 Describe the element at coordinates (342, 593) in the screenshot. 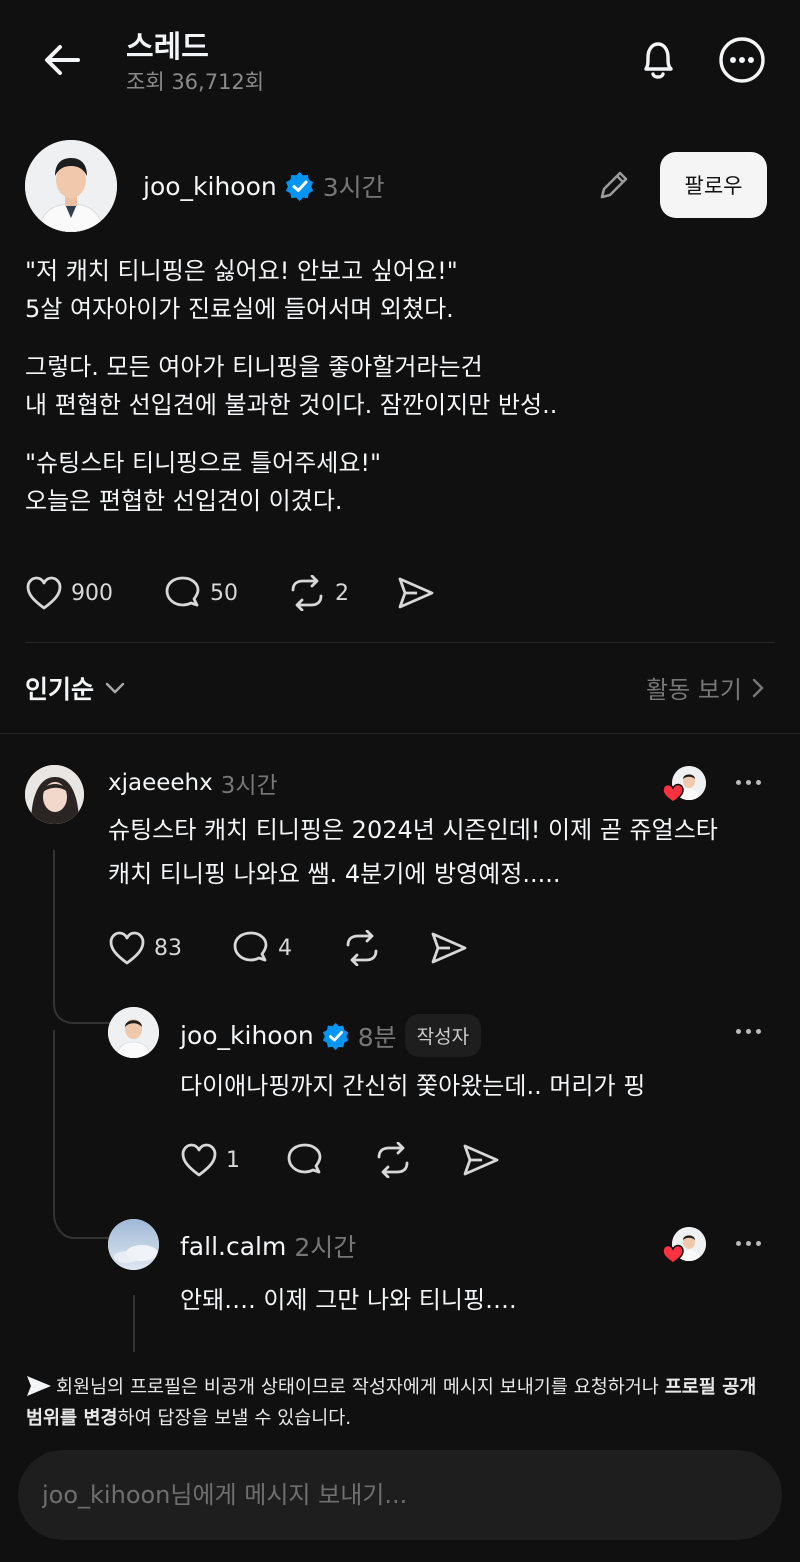

I see `repost-count: 2` at that location.